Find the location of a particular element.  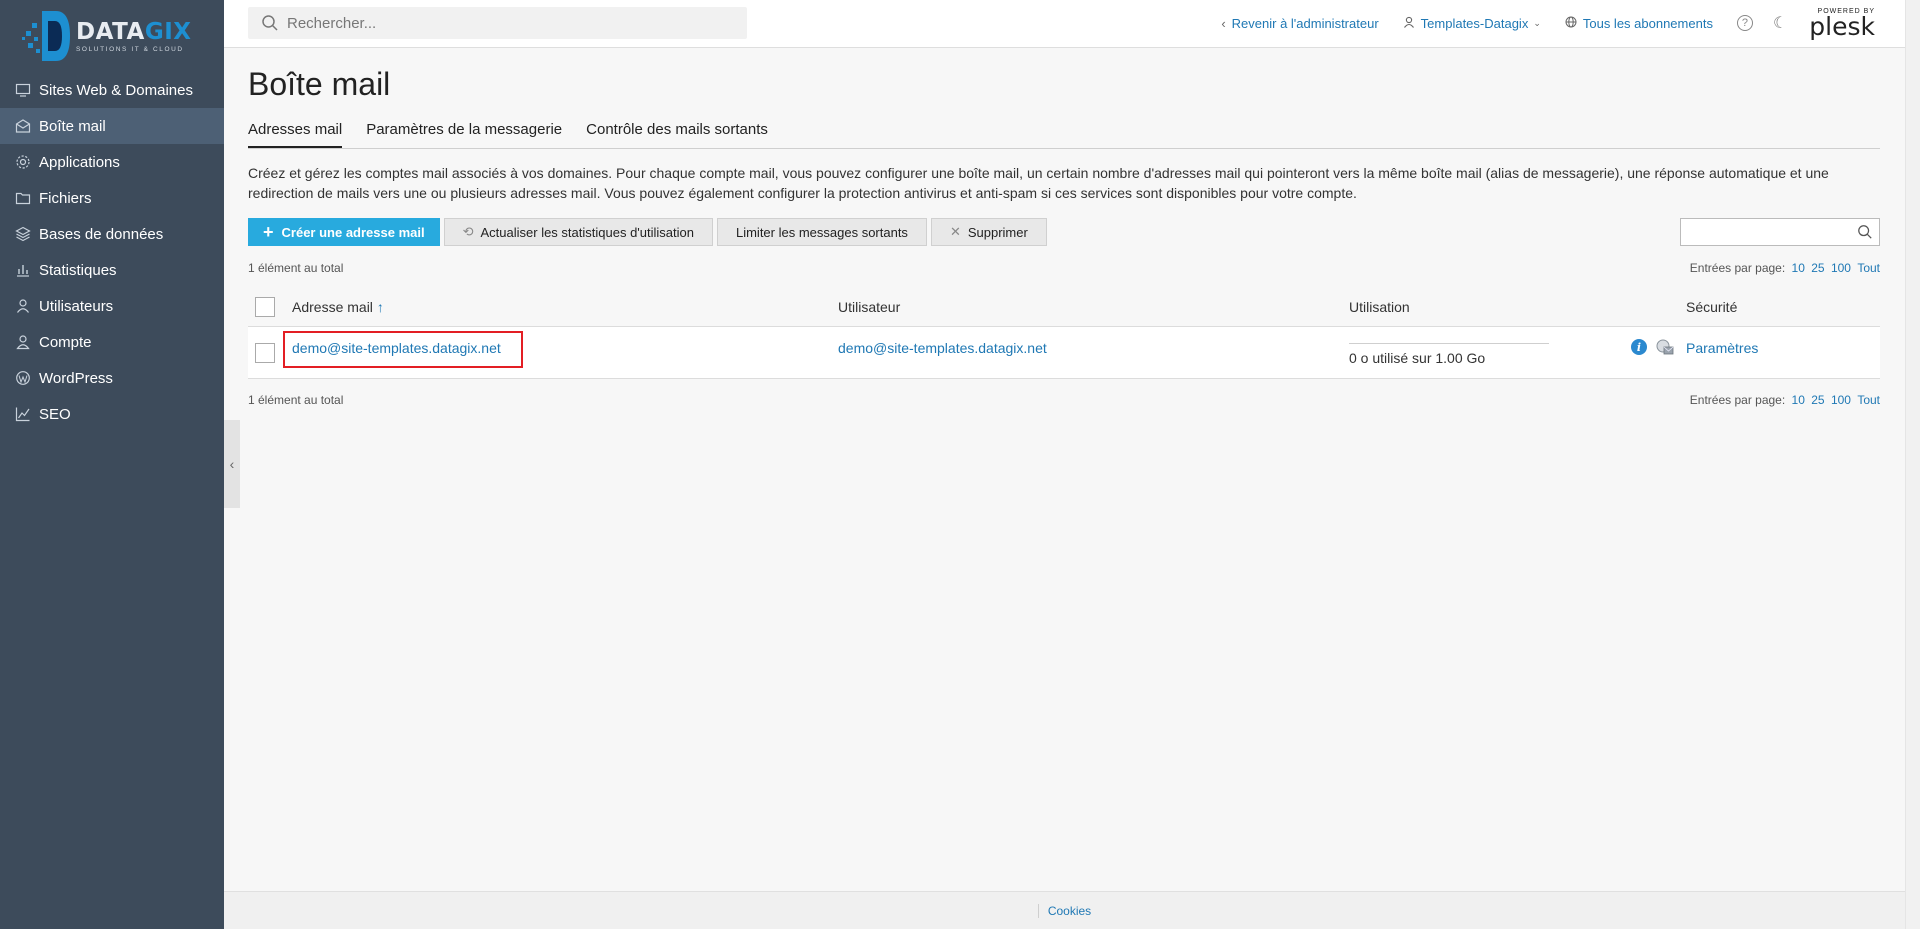

delete-button: ✕ Supprimer is located at coordinates (988, 232).